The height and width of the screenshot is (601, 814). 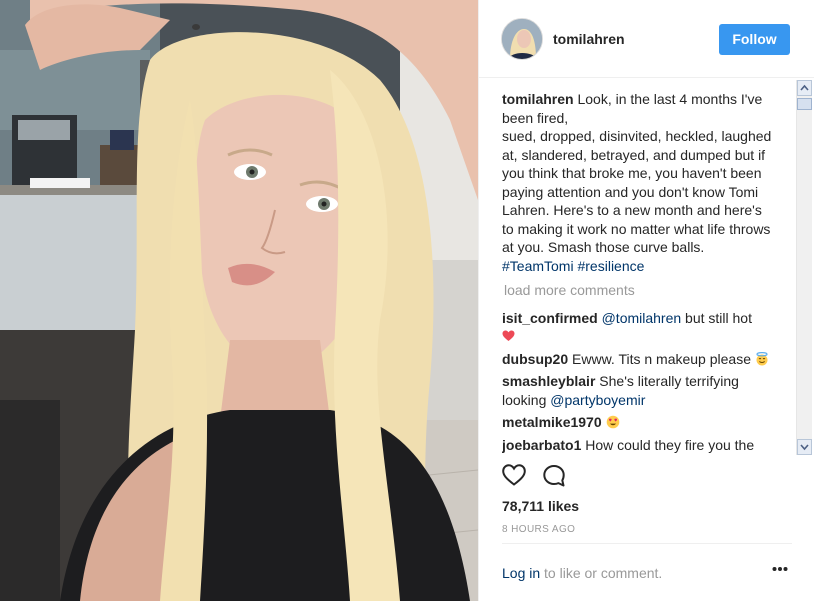 I want to click on post-timestamp: 8 HOURS AGO, so click(x=539, y=529).